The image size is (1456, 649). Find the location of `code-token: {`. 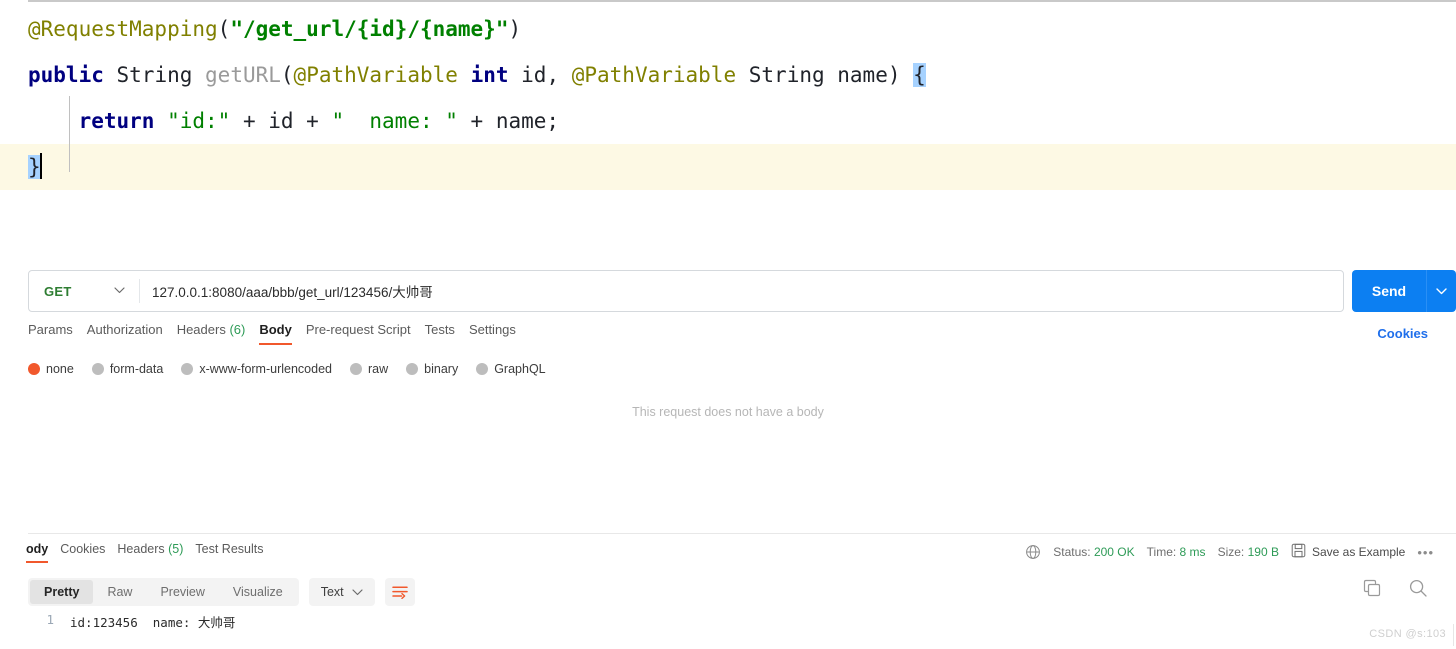

code-token: { is located at coordinates (919, 75).